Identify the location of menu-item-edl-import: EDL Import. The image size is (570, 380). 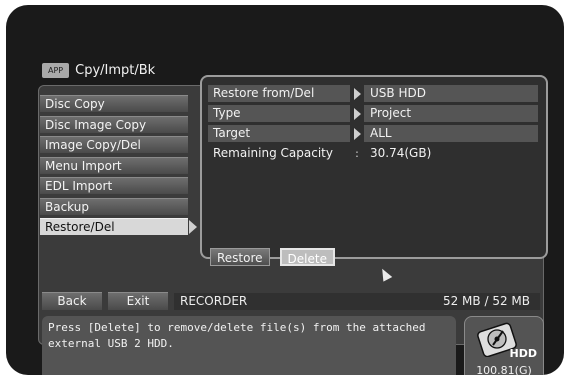
(114, 185).